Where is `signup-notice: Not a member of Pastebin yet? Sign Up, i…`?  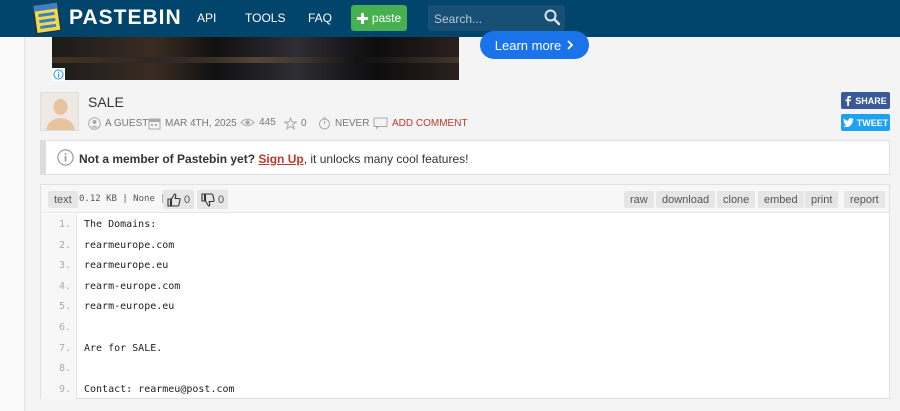 signup-notice: Not a member of Pastebin yet? Sign Up, i… is located at coordinates (465, 157).